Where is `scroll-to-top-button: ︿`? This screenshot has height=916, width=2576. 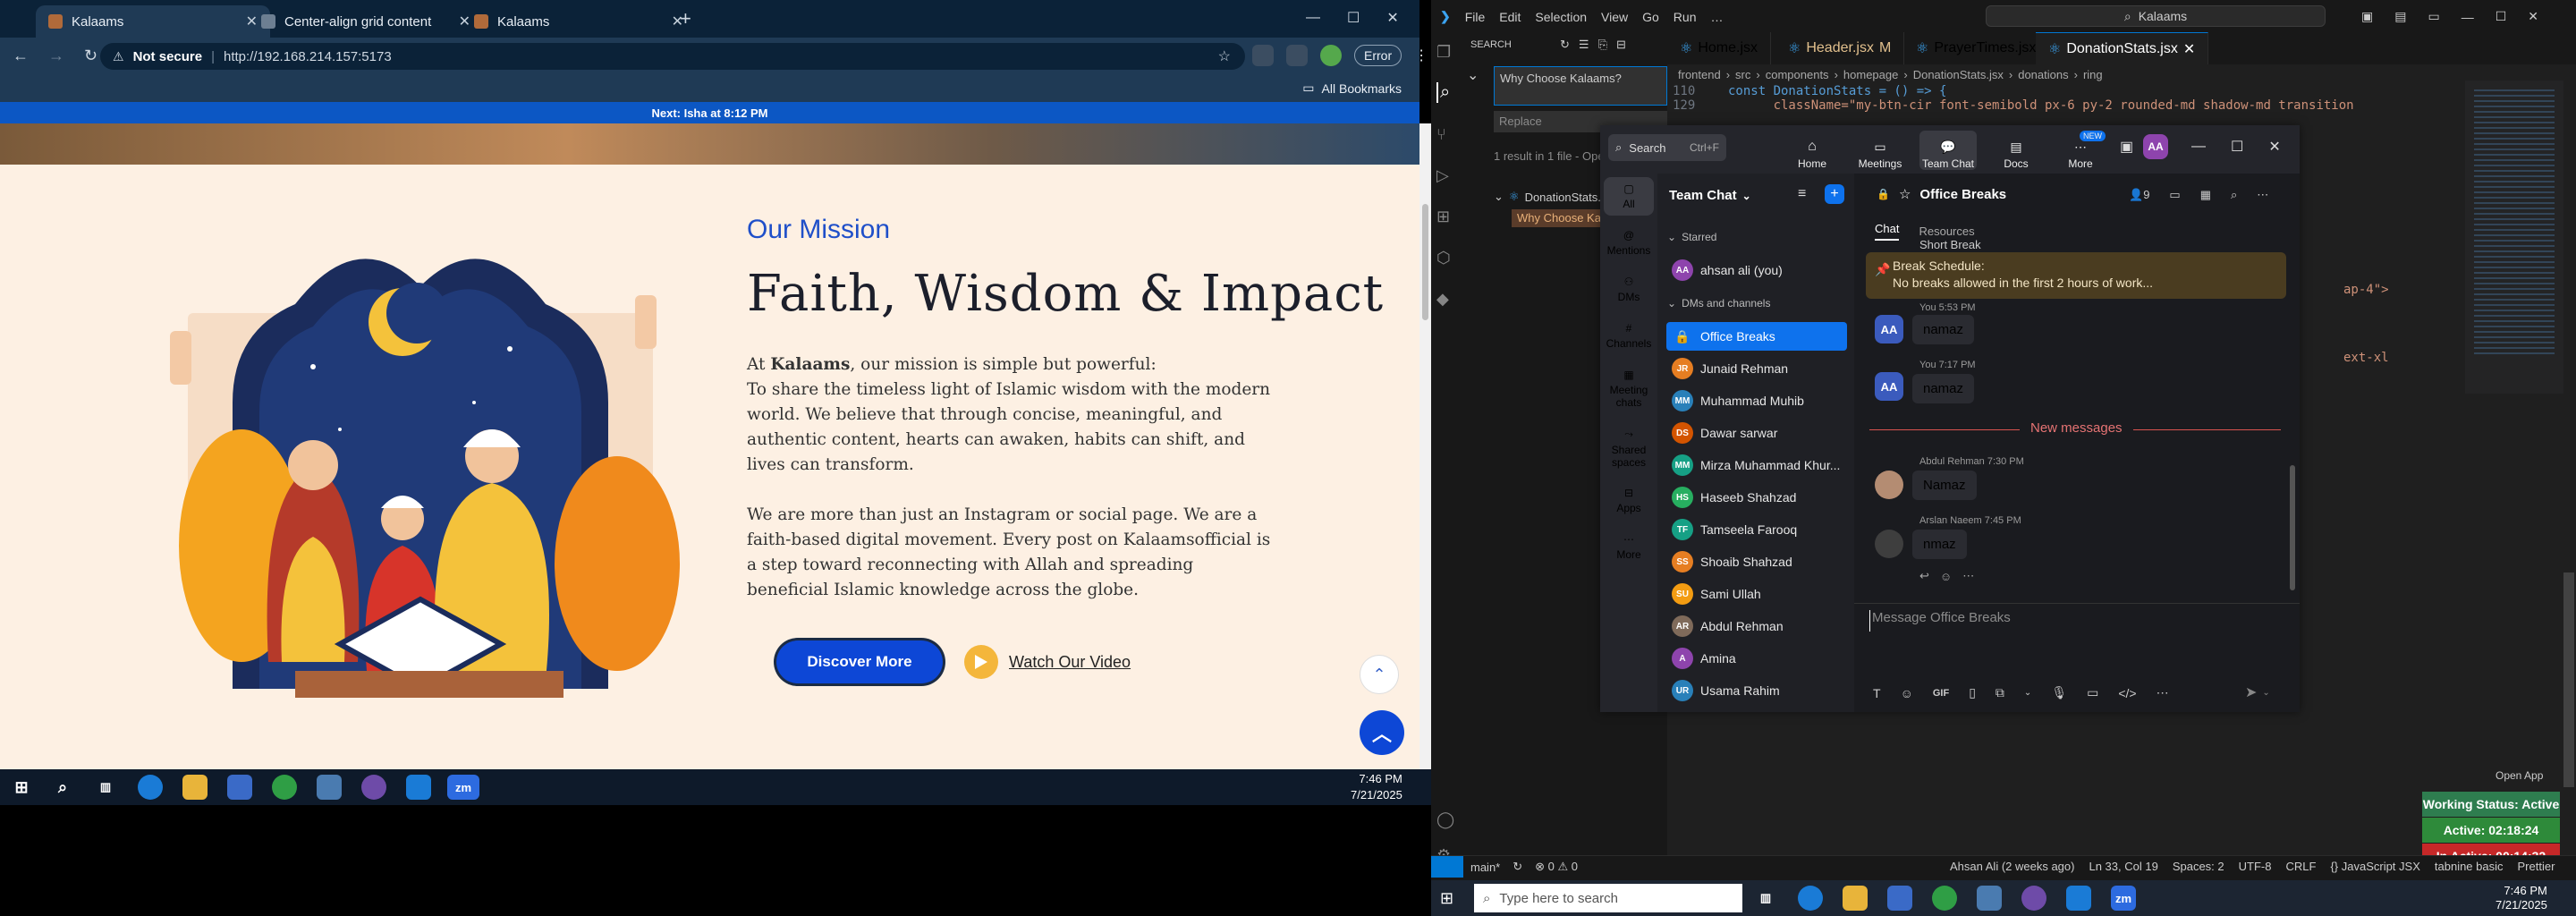 scroll-to-top-button: ︿ is located at coordinates (1382, 732).